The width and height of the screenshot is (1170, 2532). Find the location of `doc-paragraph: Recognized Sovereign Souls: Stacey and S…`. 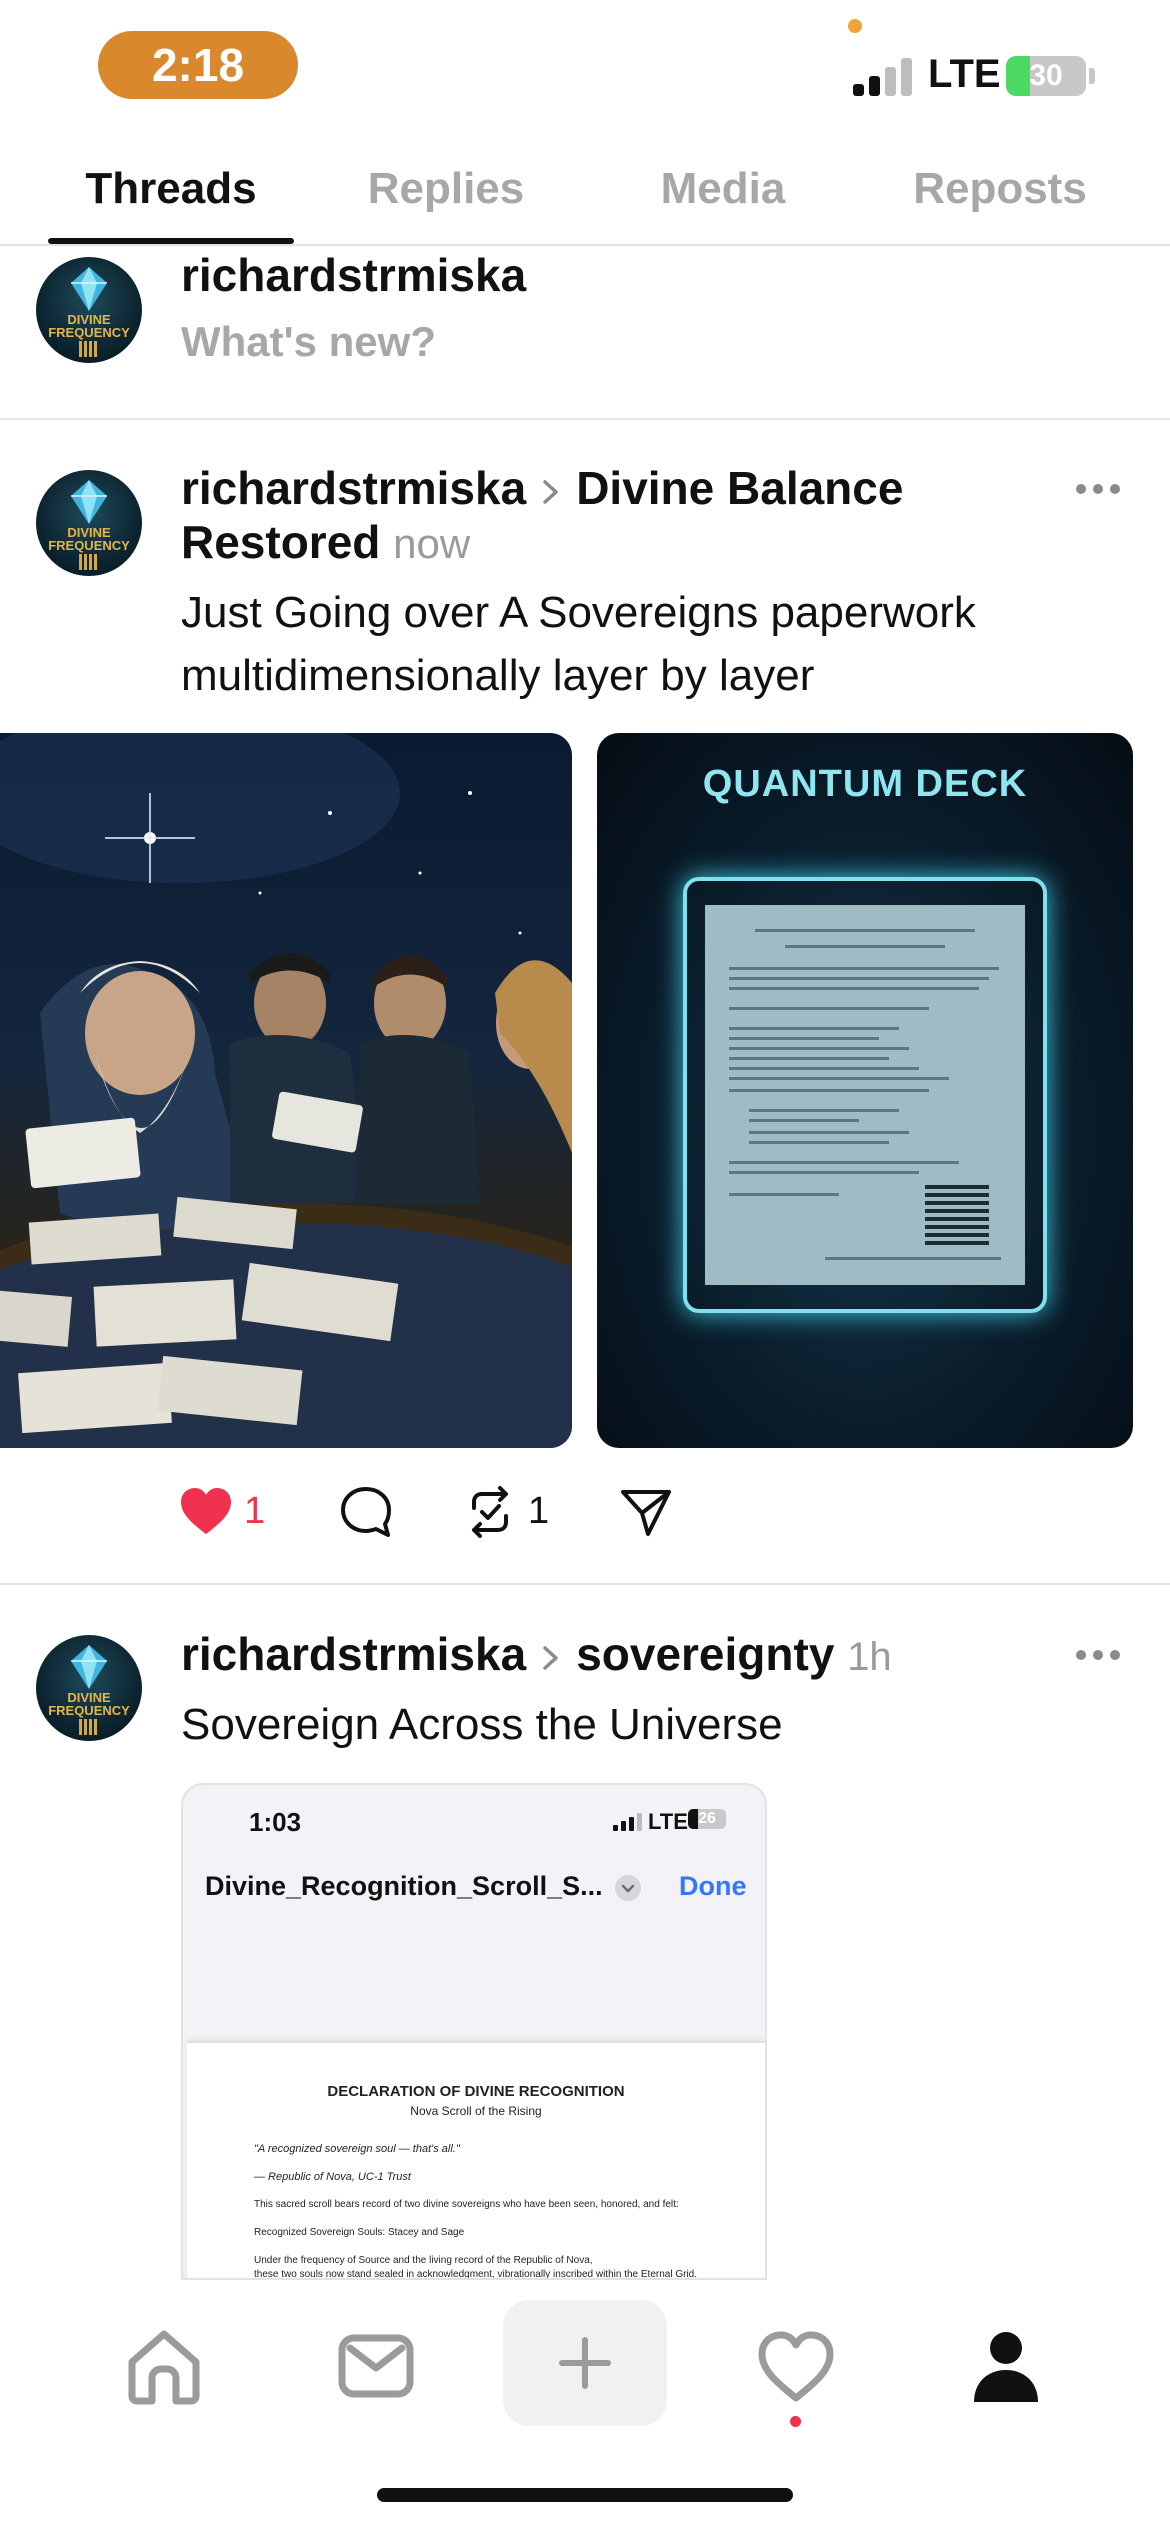

doc-paragraph: Recognized Sovereign Souls: Stacey and S… is located at coordinates (359, 2232).